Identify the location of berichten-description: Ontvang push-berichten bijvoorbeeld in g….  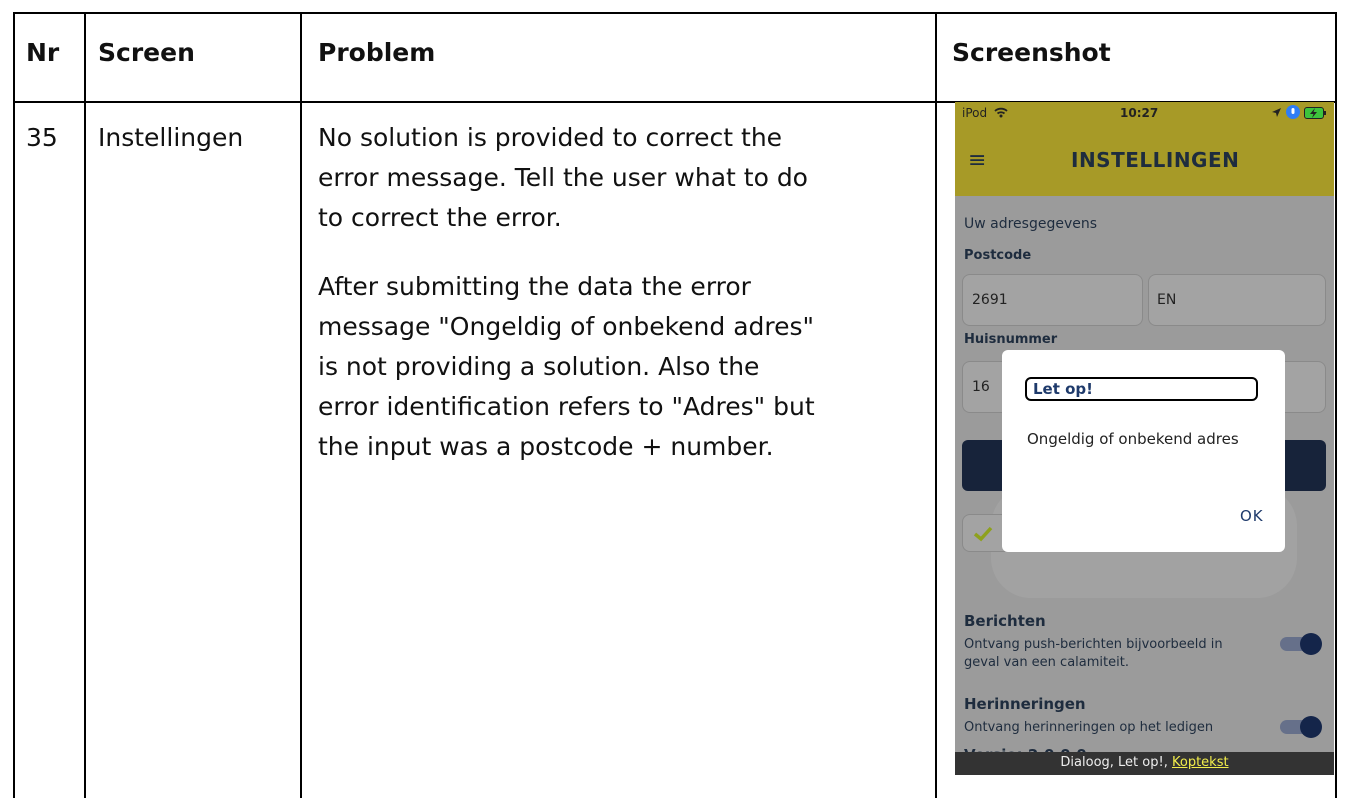
(1093, 653).